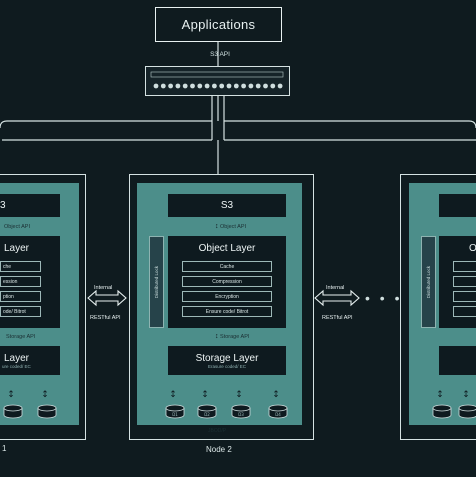 This screenshot has height=477, width=476. Describe the element at coordinates (457, 360) in the screenshot. I see `node-right-storage-layer` at that location.